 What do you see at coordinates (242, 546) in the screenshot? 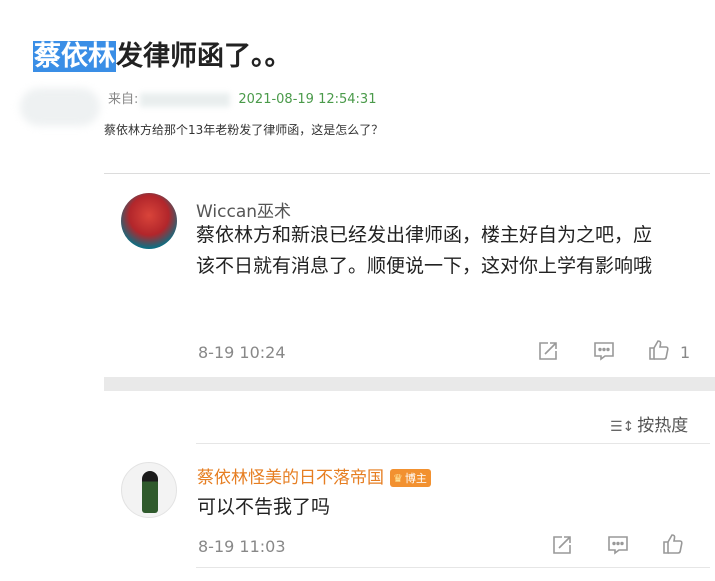
I see `comment-date: 8-19 11:03` at bounding box center [242, 546].